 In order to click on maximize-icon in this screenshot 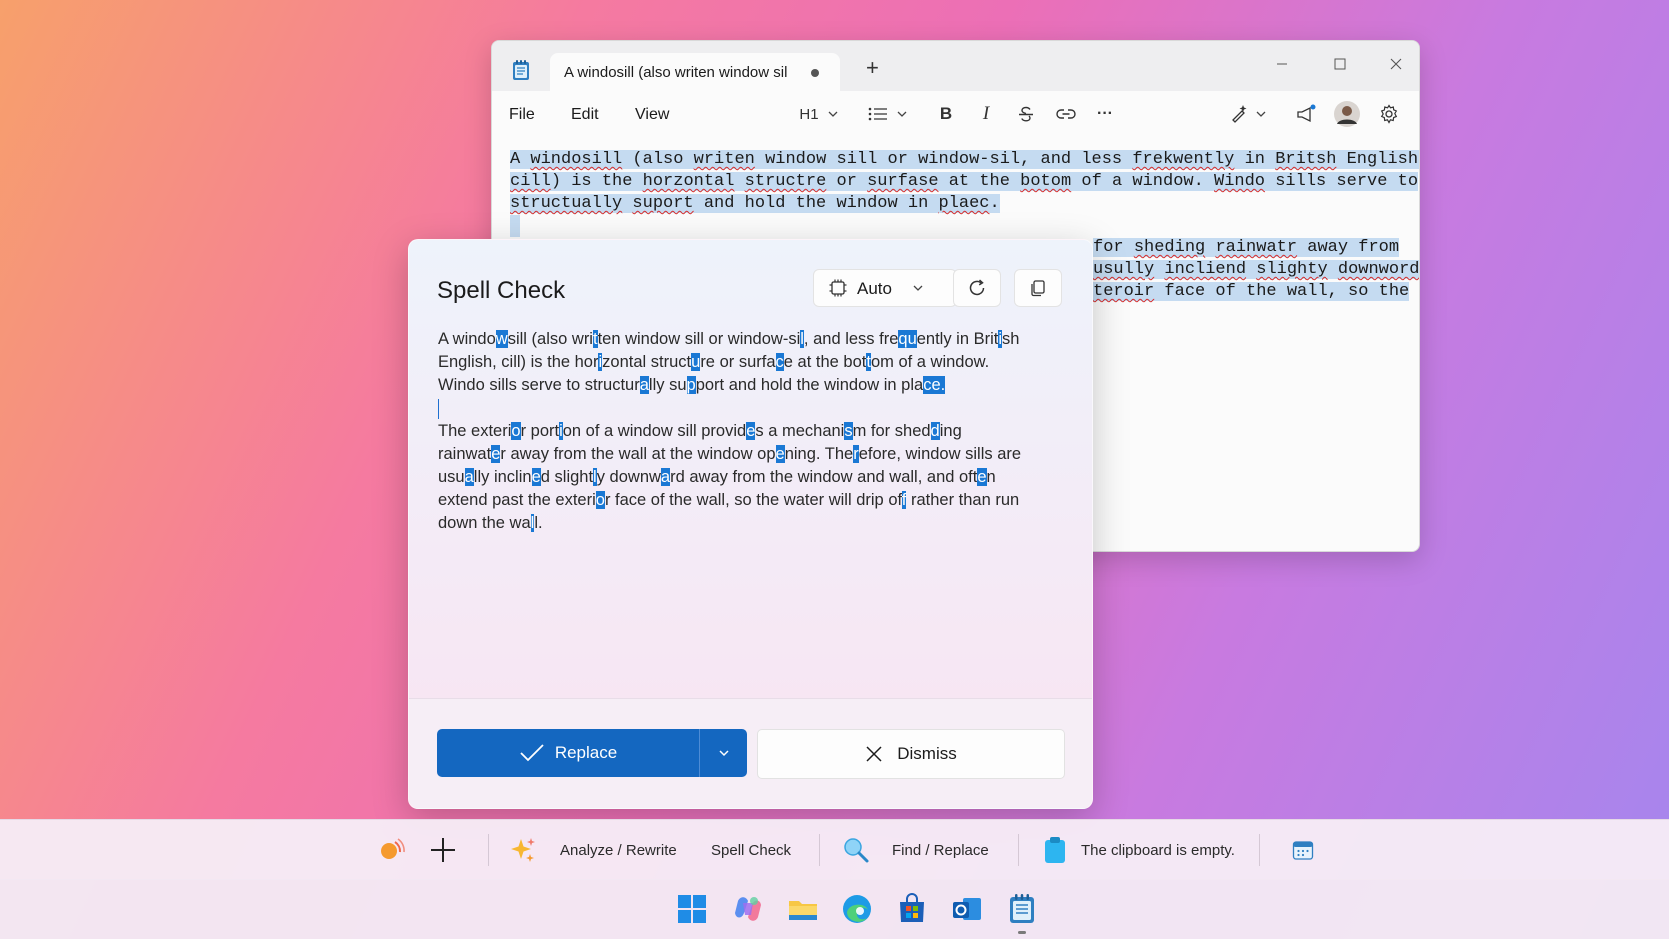, I will do `click(1340, 64)`.